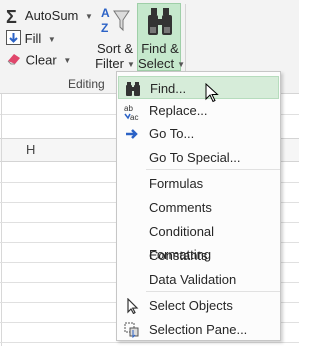  Describe the element at coordinates (132, 134) in the screenshot. I see `arrow-right-icon` at that location.